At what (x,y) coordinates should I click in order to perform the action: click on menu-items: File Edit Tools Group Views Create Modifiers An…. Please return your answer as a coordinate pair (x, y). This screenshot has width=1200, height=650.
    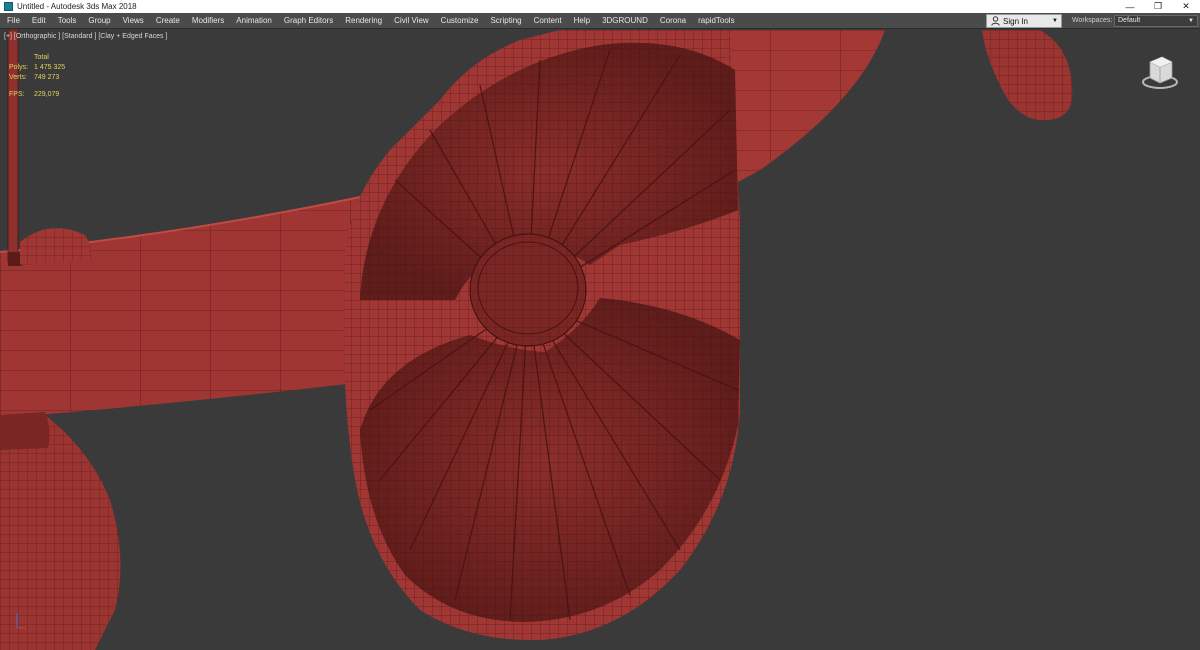
    Looking at the image, I should click on (370, 21).